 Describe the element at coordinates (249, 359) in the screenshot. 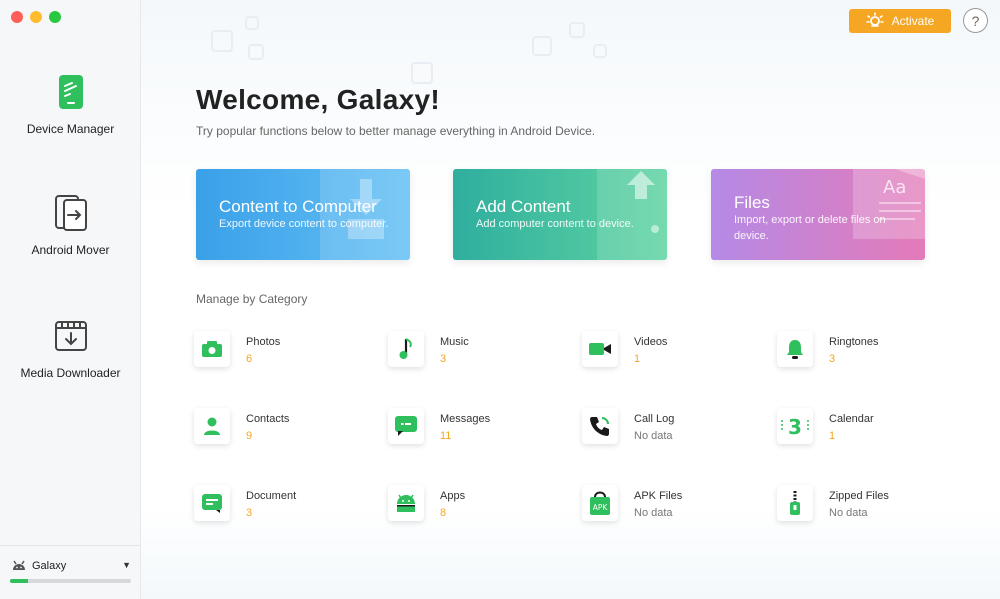

I see `category-count: 6` at that location.